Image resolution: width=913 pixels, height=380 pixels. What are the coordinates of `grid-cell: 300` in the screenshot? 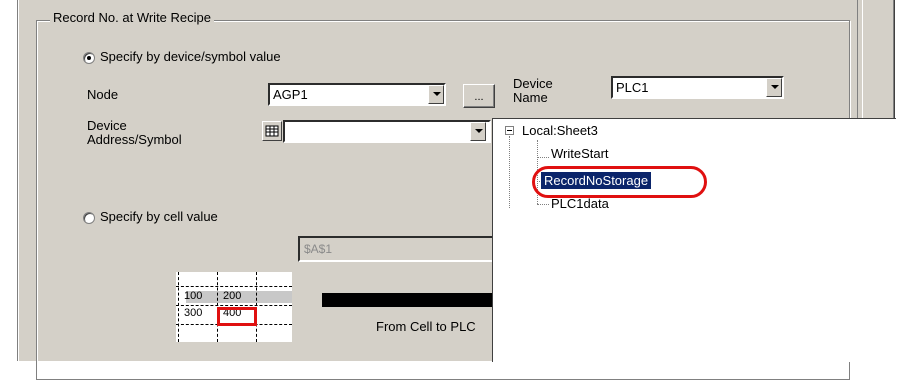 It's located at (193, 313).